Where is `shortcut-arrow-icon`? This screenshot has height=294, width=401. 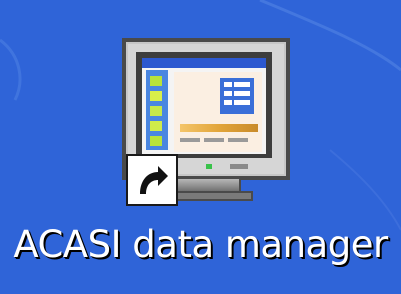 shortcut-arrow-icon is located at coordinates (152, 180).